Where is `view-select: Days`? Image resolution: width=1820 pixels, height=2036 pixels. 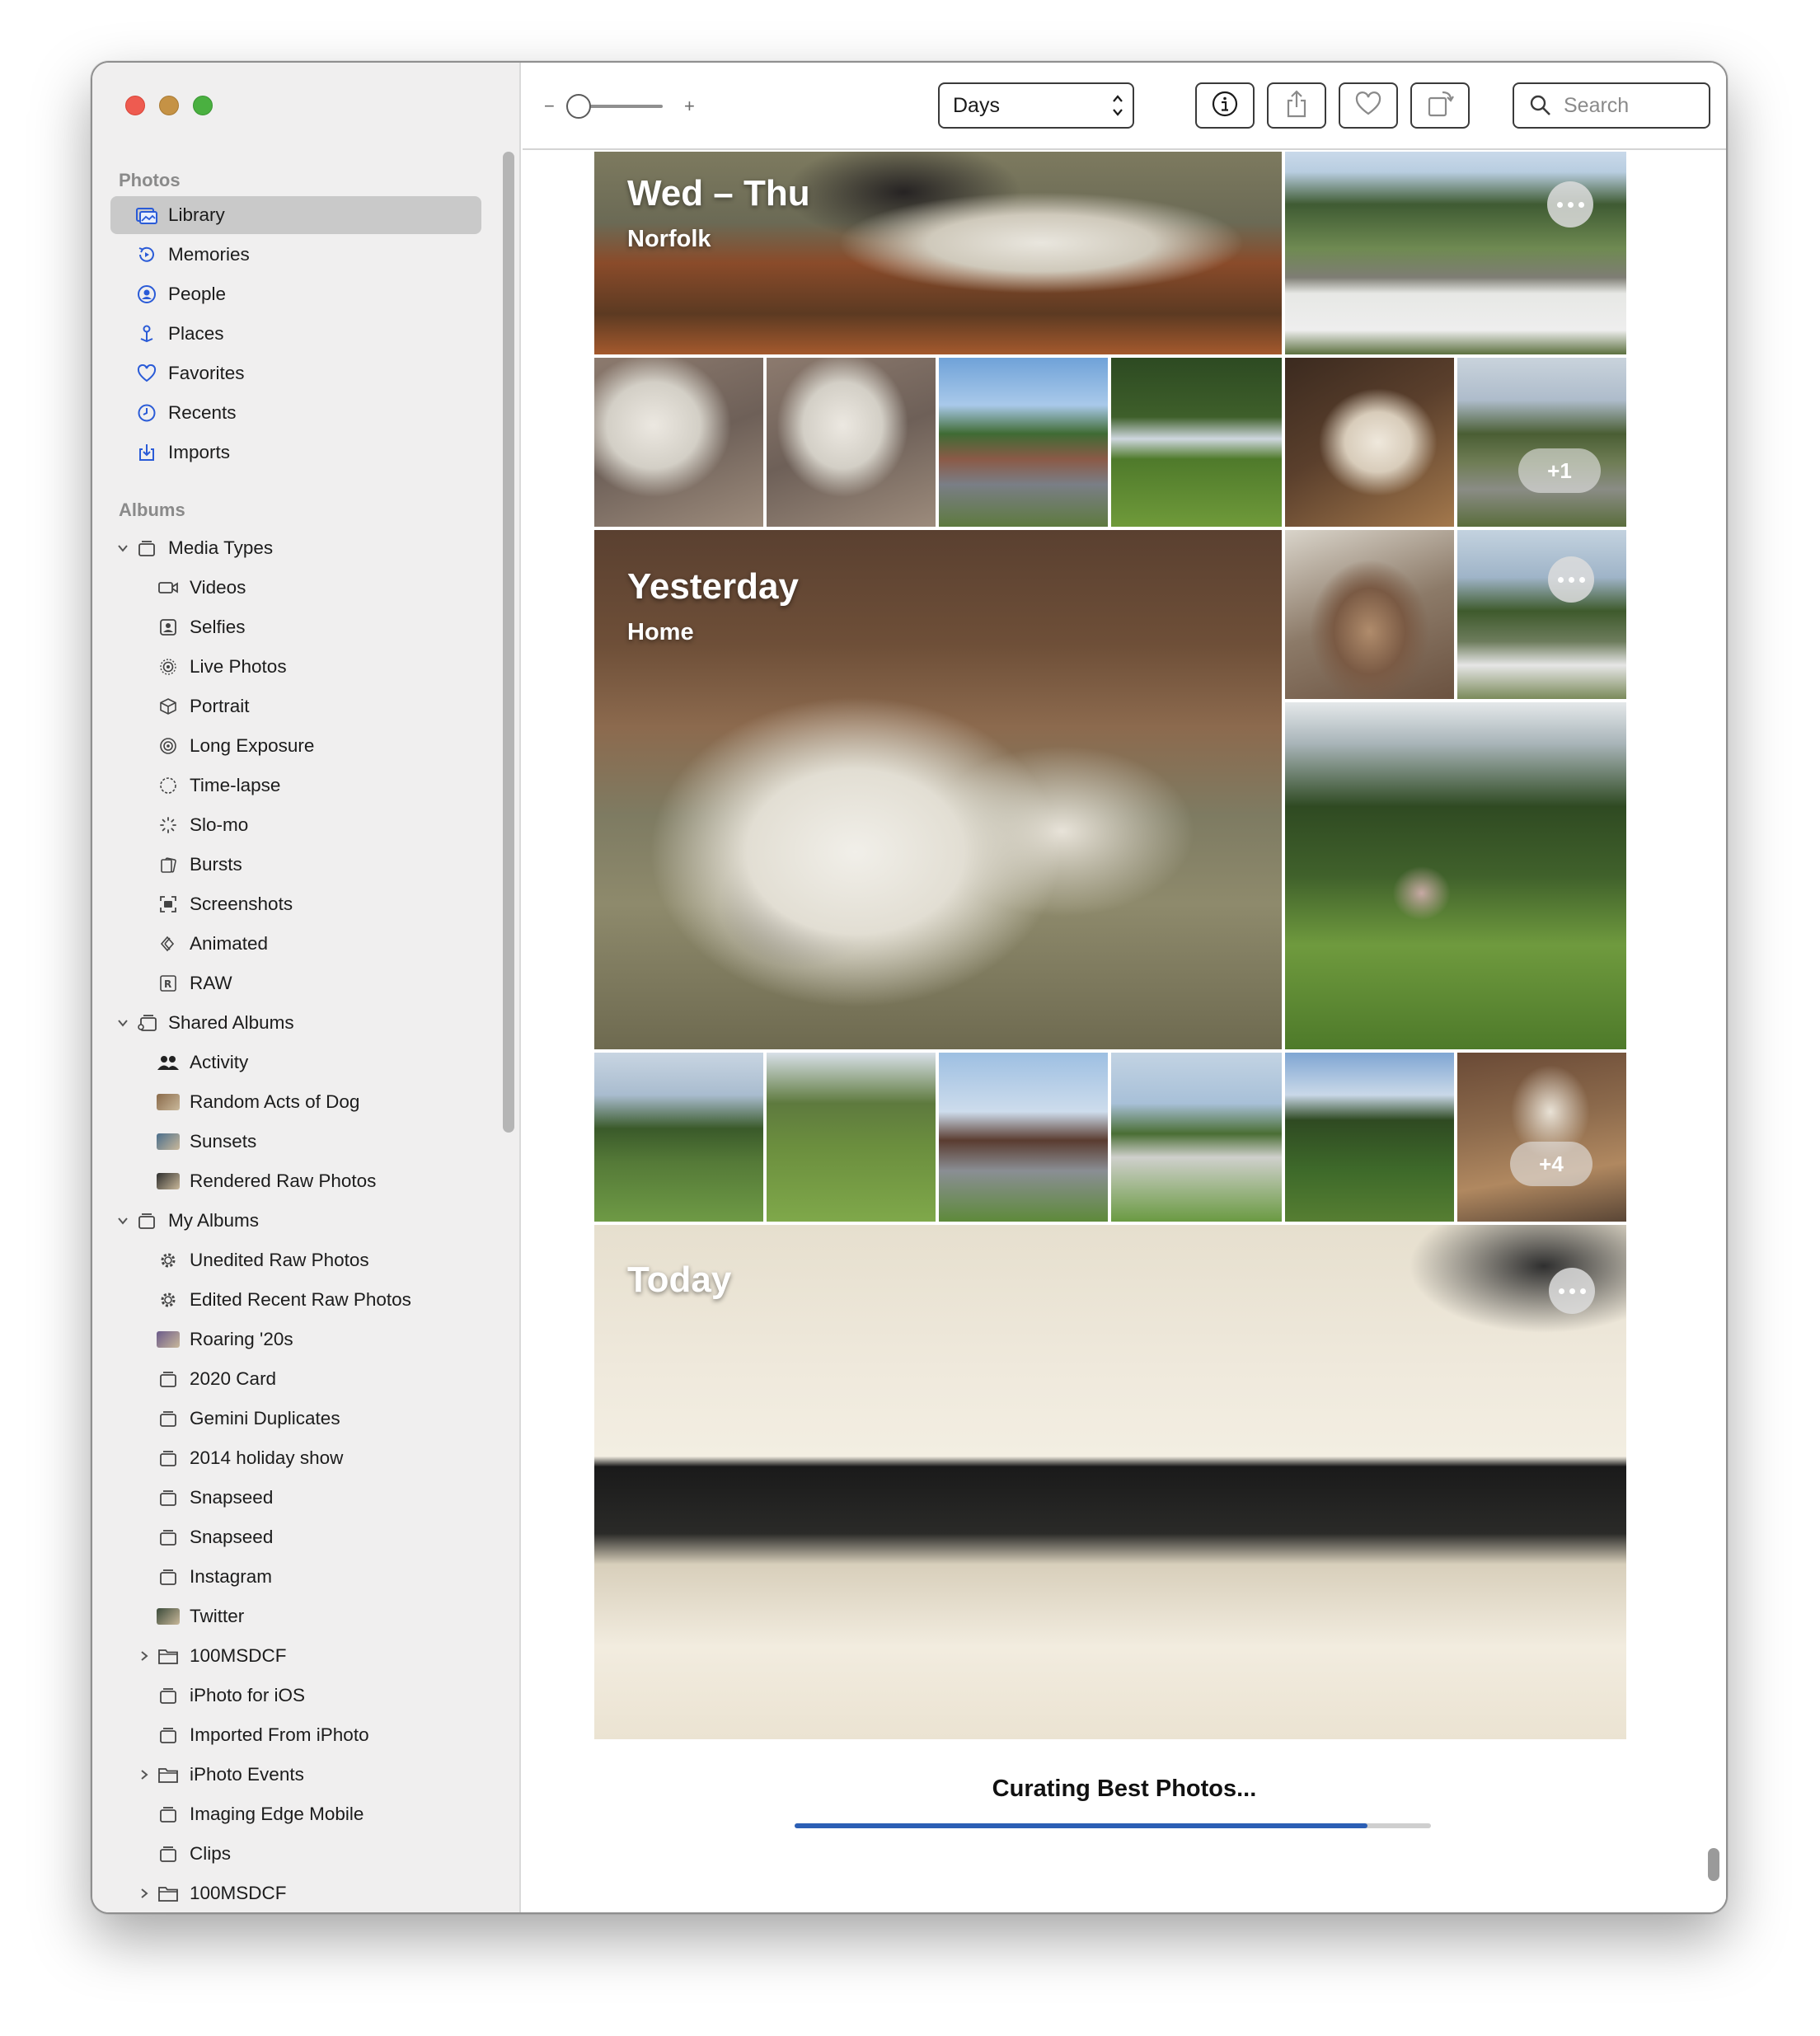 view-select: Days is located at coordinates (1036, 105).